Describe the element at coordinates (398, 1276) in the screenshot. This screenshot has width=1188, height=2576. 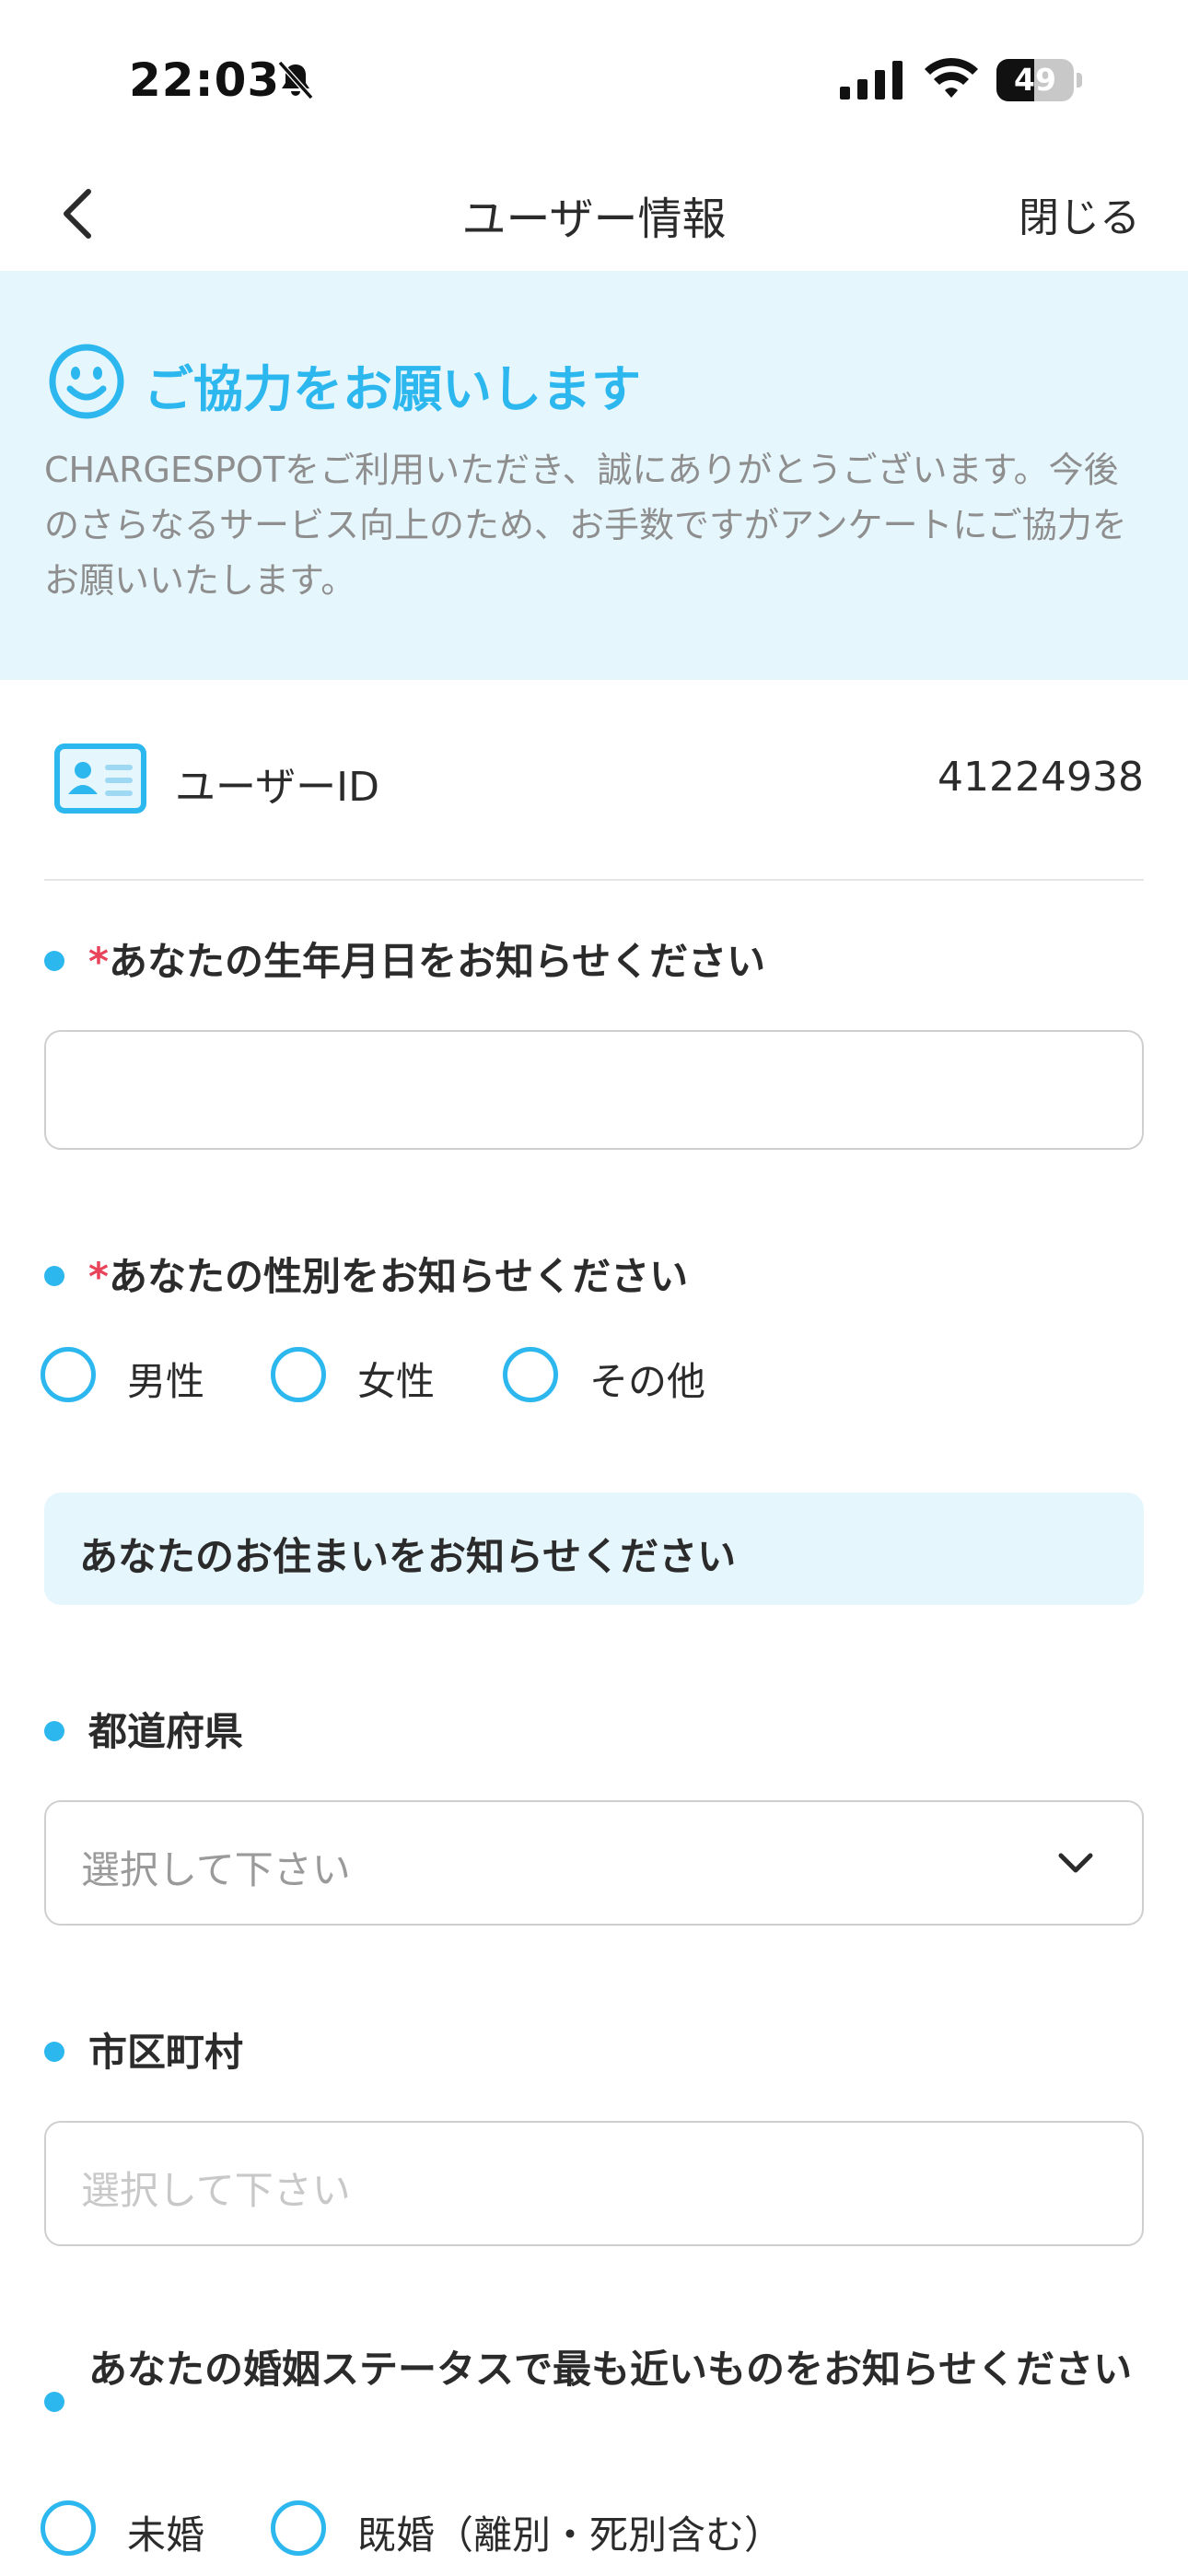
I see `gender-question-label: あなたの性別をお知らせください` at that location.